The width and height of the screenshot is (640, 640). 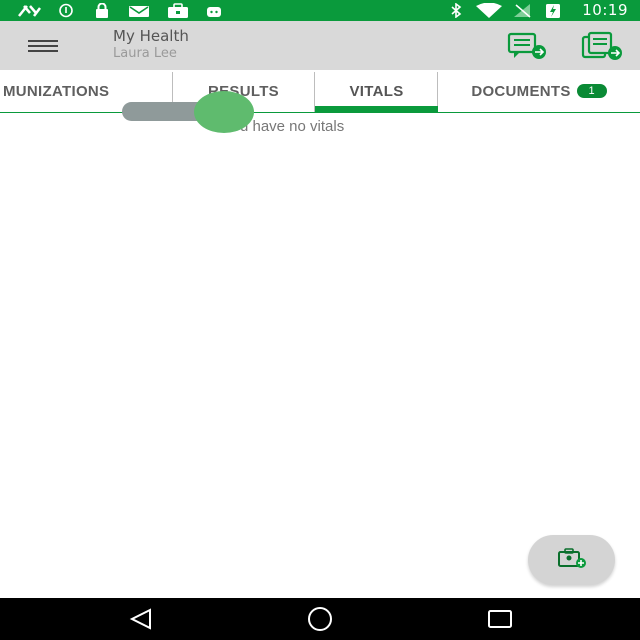 I want to click on navigation-bar, so click(x=320, y=619).